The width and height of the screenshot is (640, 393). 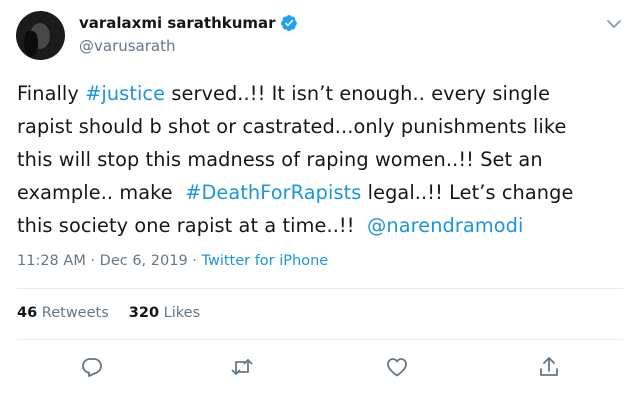 I want to click on hashtag-deathforrapists-link: #DeathForRapists, so click(x=273, y=192).